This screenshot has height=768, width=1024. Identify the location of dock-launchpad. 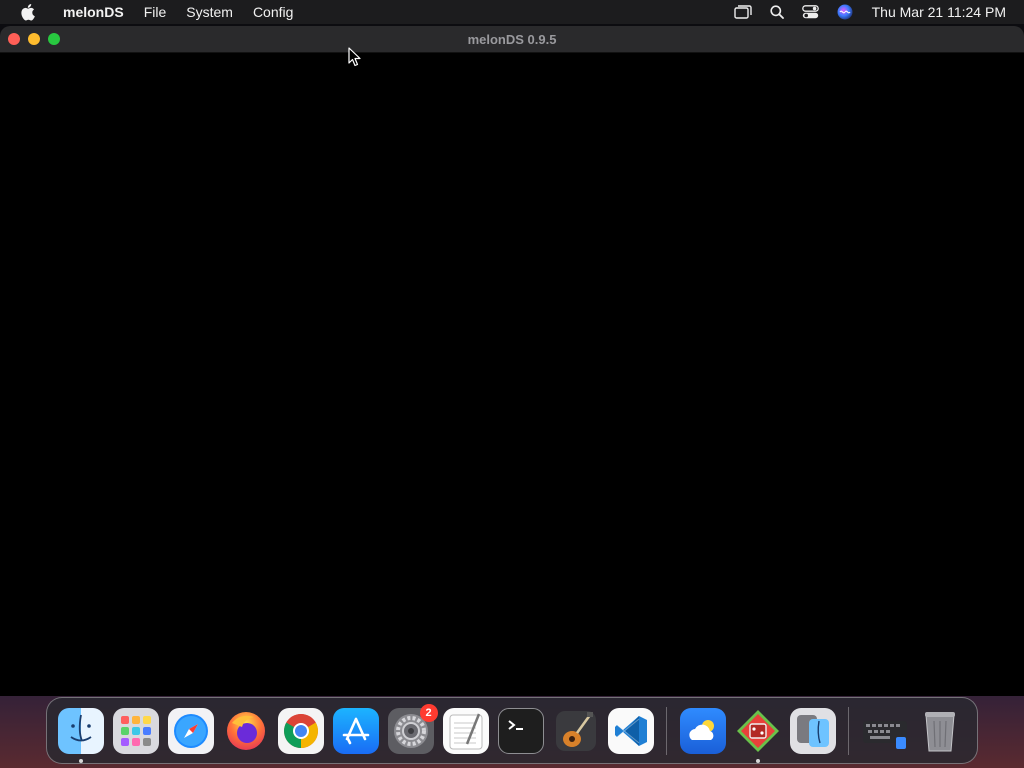
(135, 730).